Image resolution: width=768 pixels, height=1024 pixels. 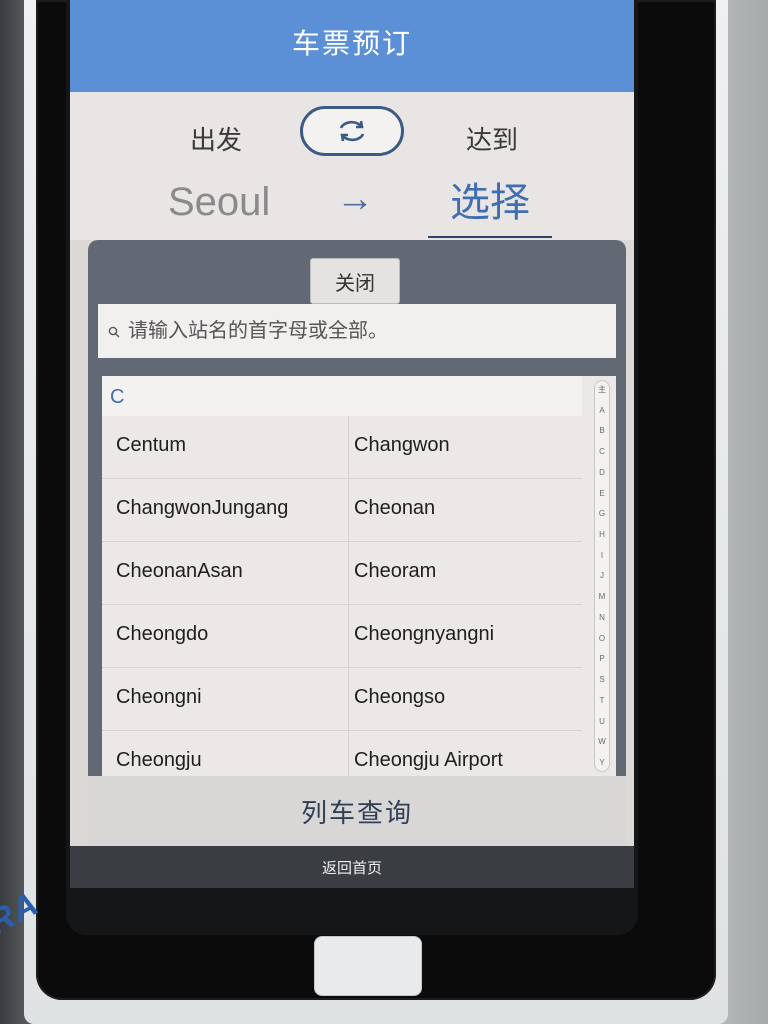 What do you see at coordinates (601, 762) in the screenshot?
I see `alpha-index-letter: Y` at bounding box center [601, 762].